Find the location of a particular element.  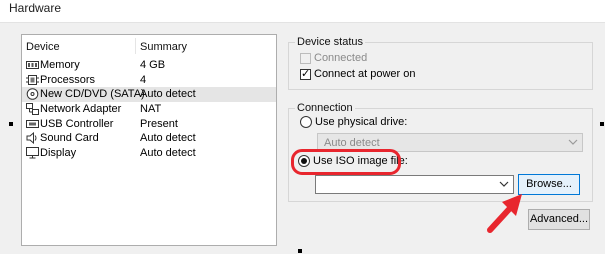

device-row-display: Display Auto detect is located at coordinates (149, 153).